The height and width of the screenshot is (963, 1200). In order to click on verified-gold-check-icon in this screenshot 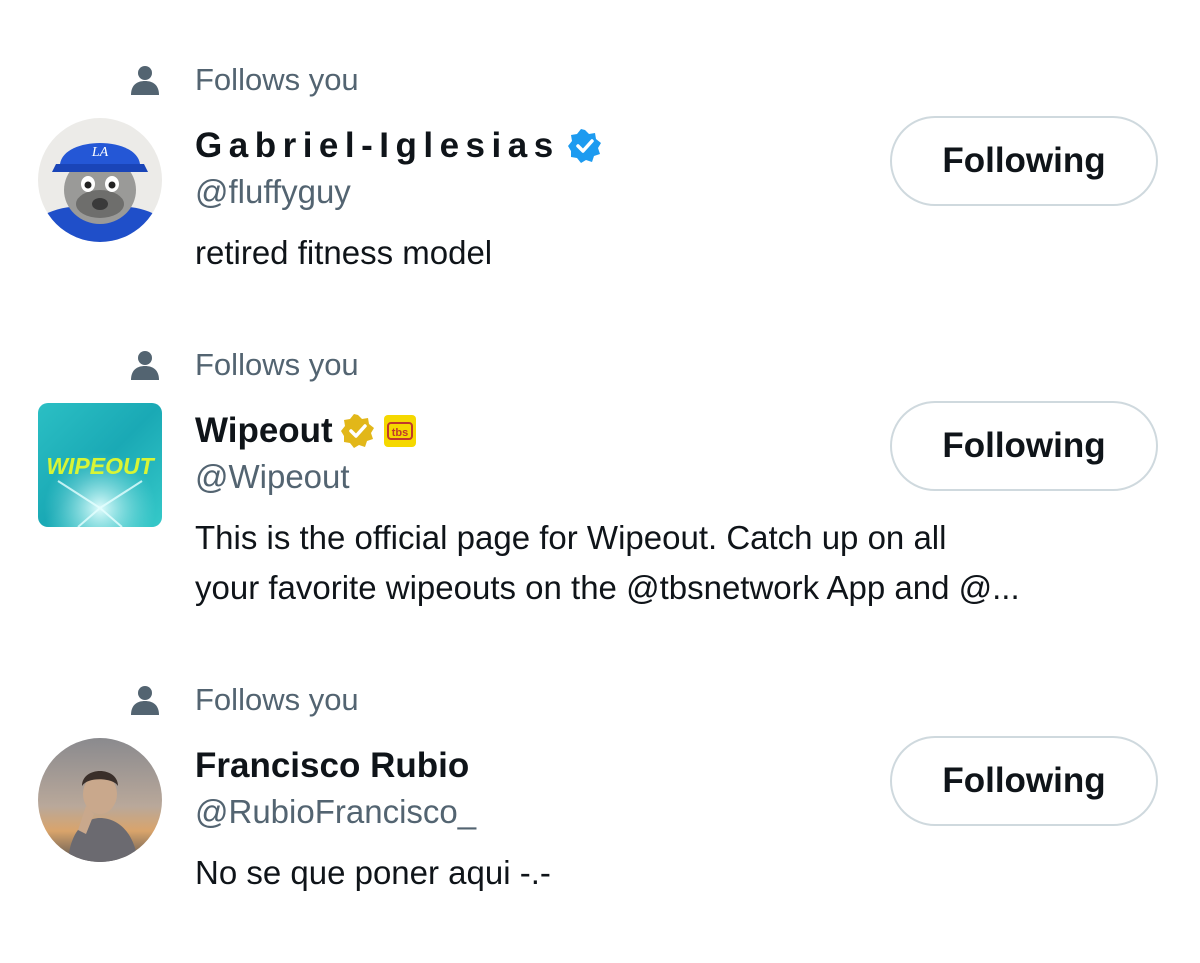, I will do `click(357, 431)`.